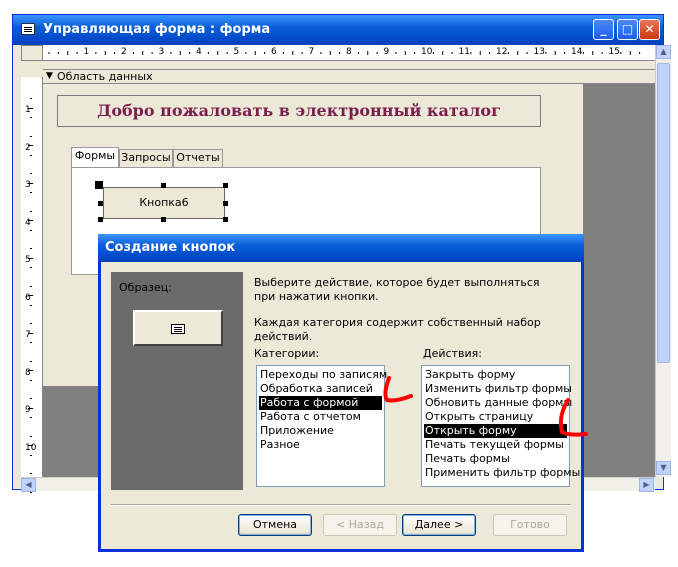  Describe the element at coordinates (311, 52) in the screenshot. I see `ruler-number: 7` at that location.